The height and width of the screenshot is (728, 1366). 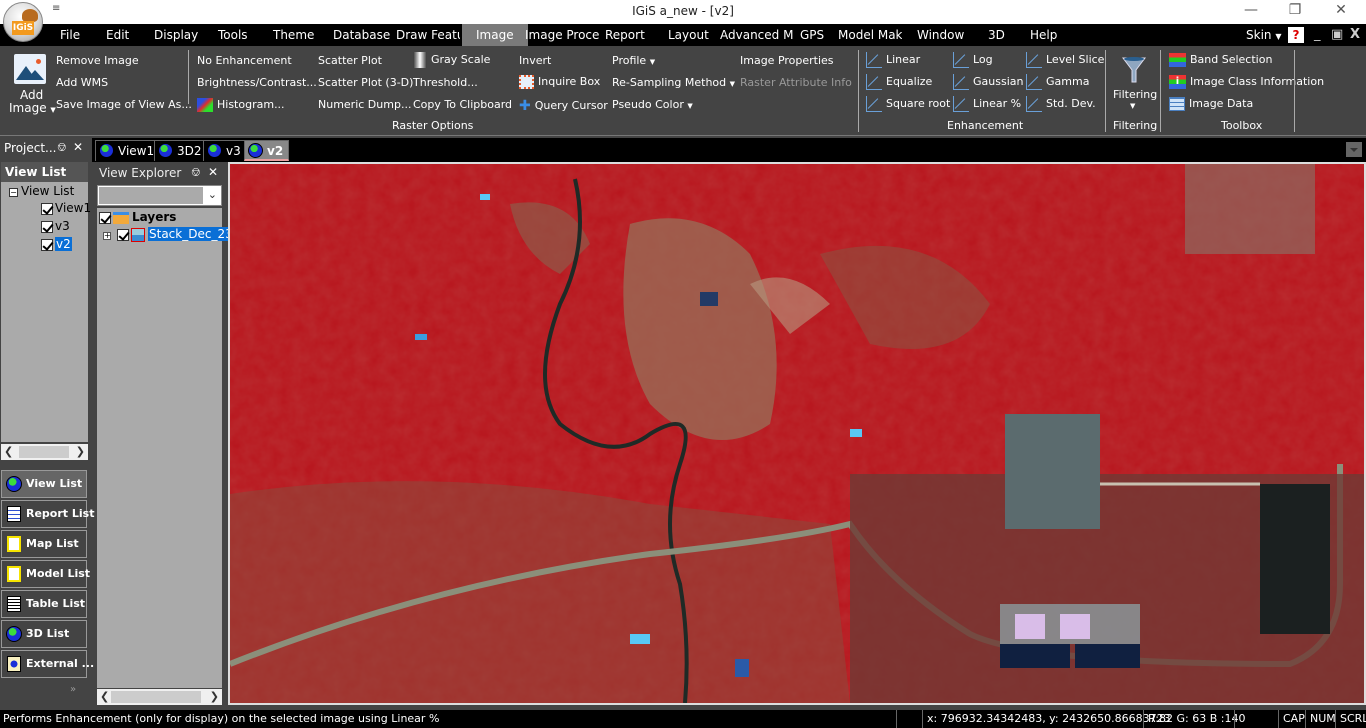 I want to click on model-icon, so click(x=14, y=574).